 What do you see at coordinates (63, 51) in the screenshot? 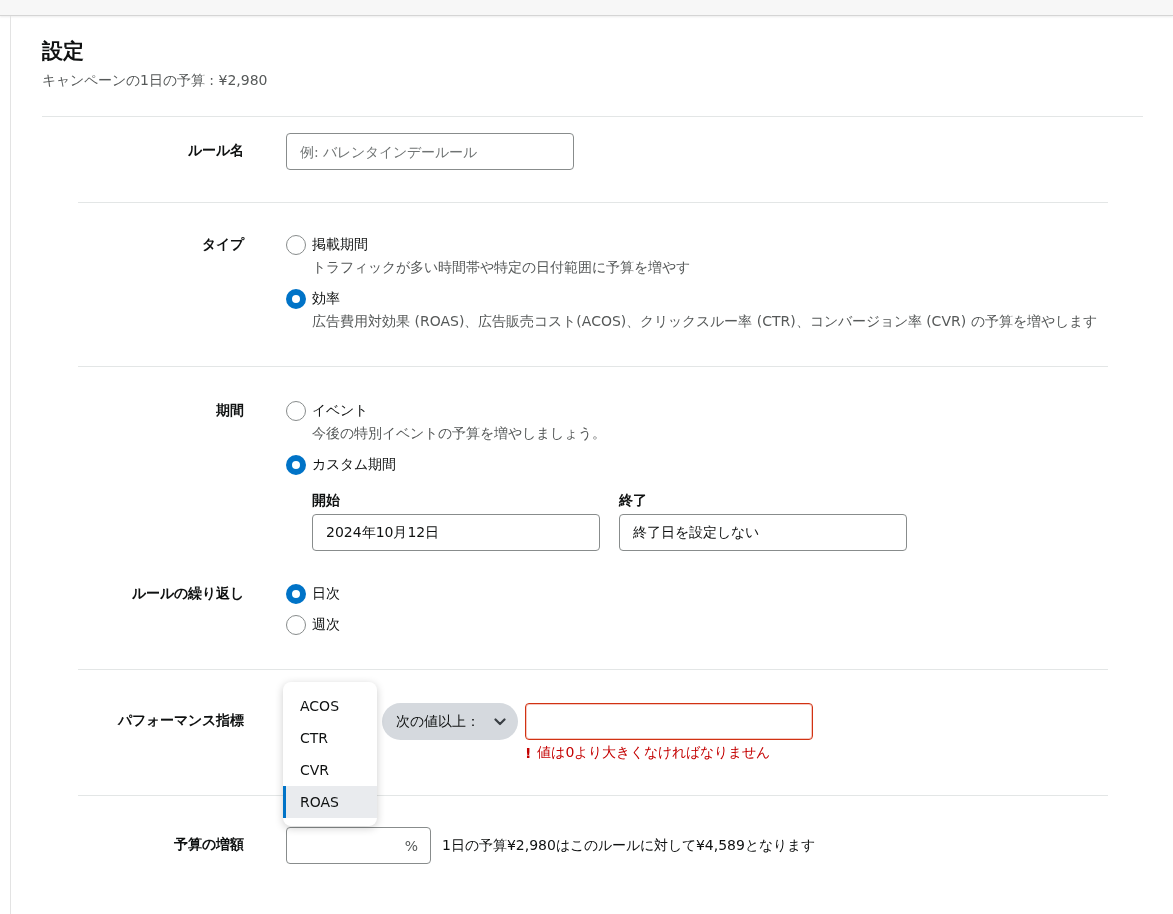
I see `page-title: 設定` at bounding box center [63, 51].